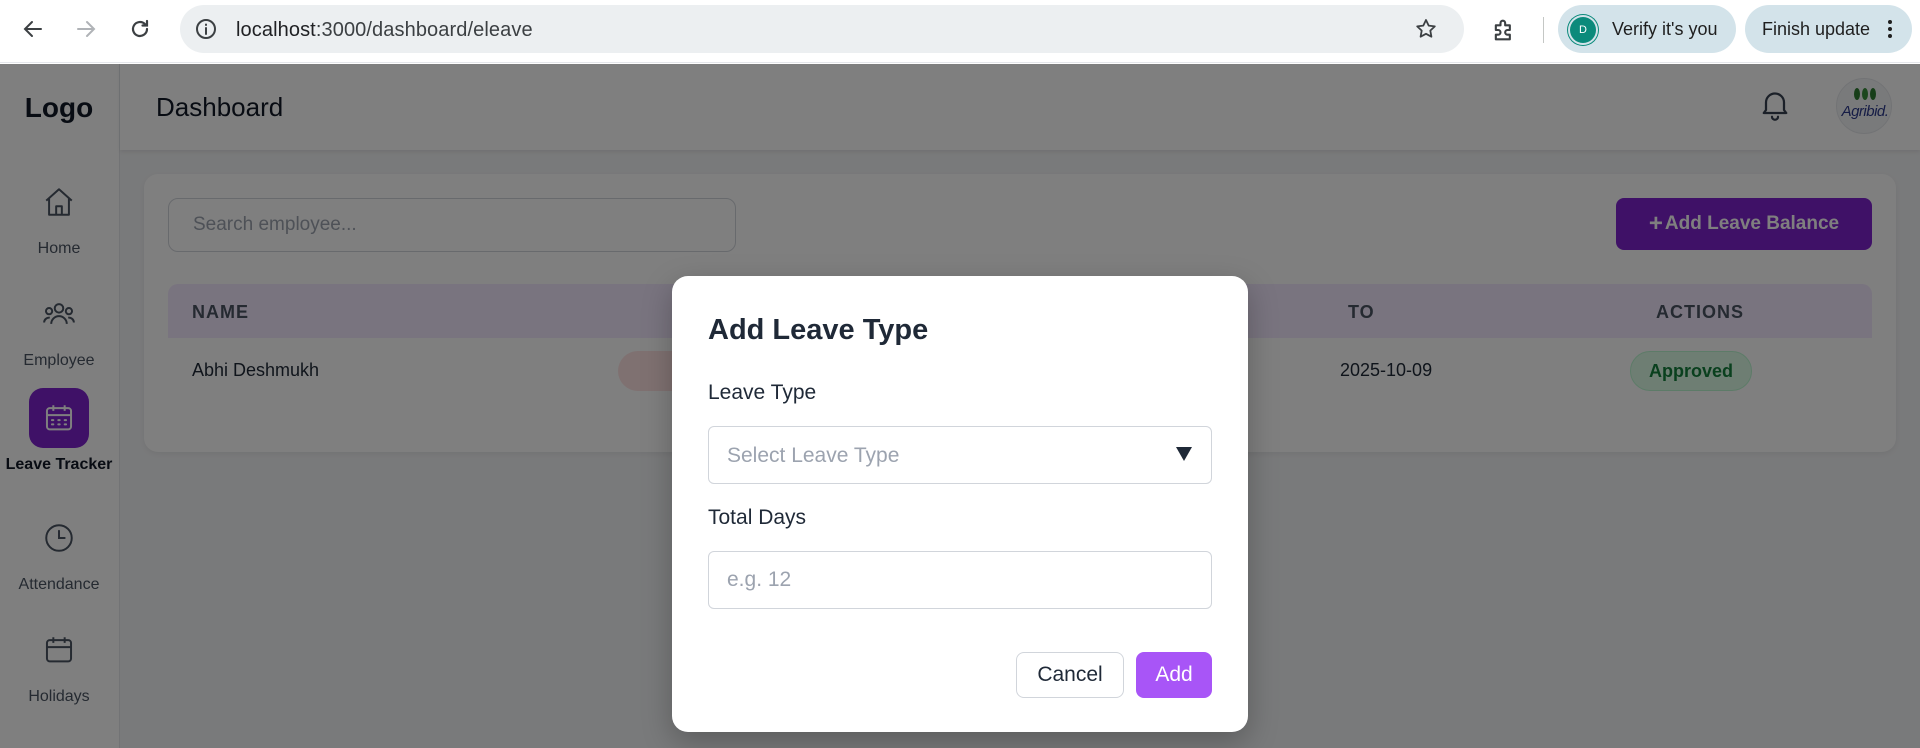 This screenshot has height=748, width=1920. I want to click on update-label: Finish update, so click(1816, 29).